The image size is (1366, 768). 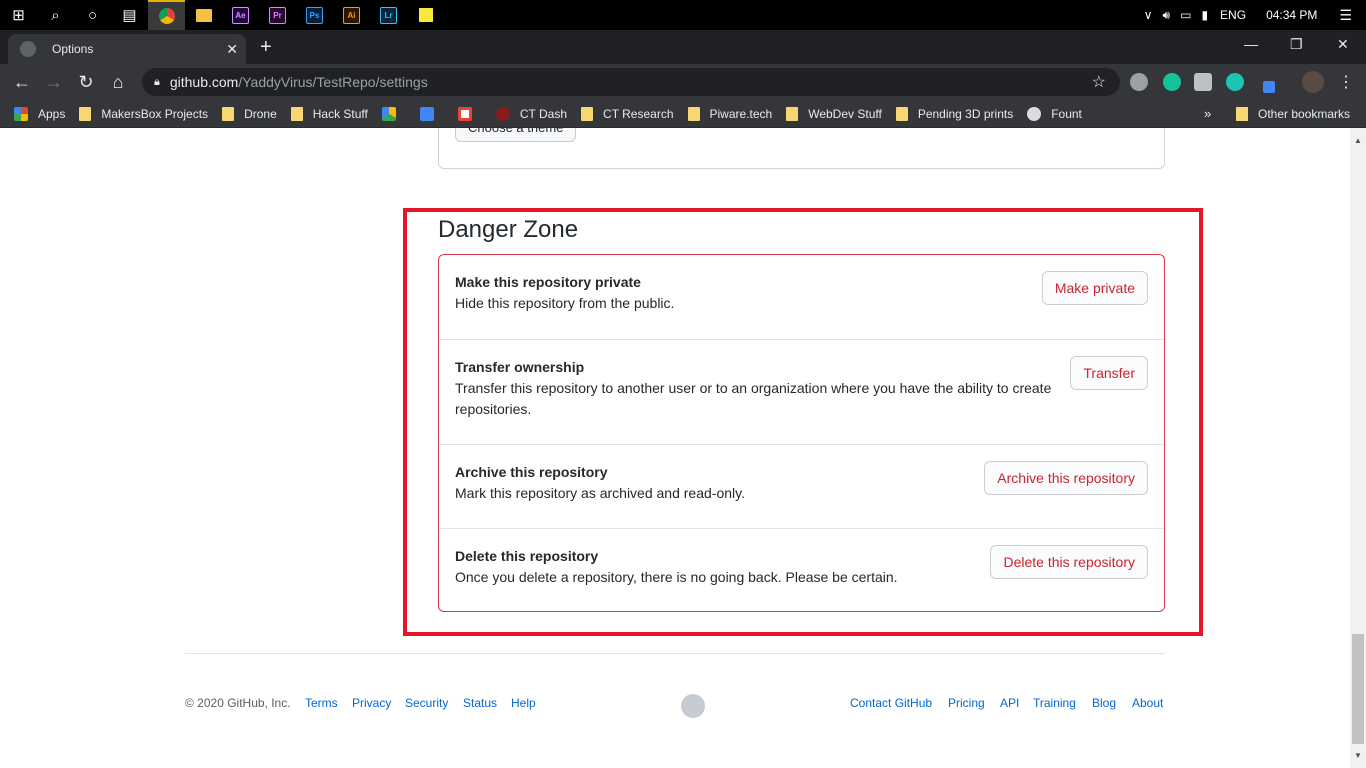 I want to click on footer-link-api: API, so click(x=1009, y=703).